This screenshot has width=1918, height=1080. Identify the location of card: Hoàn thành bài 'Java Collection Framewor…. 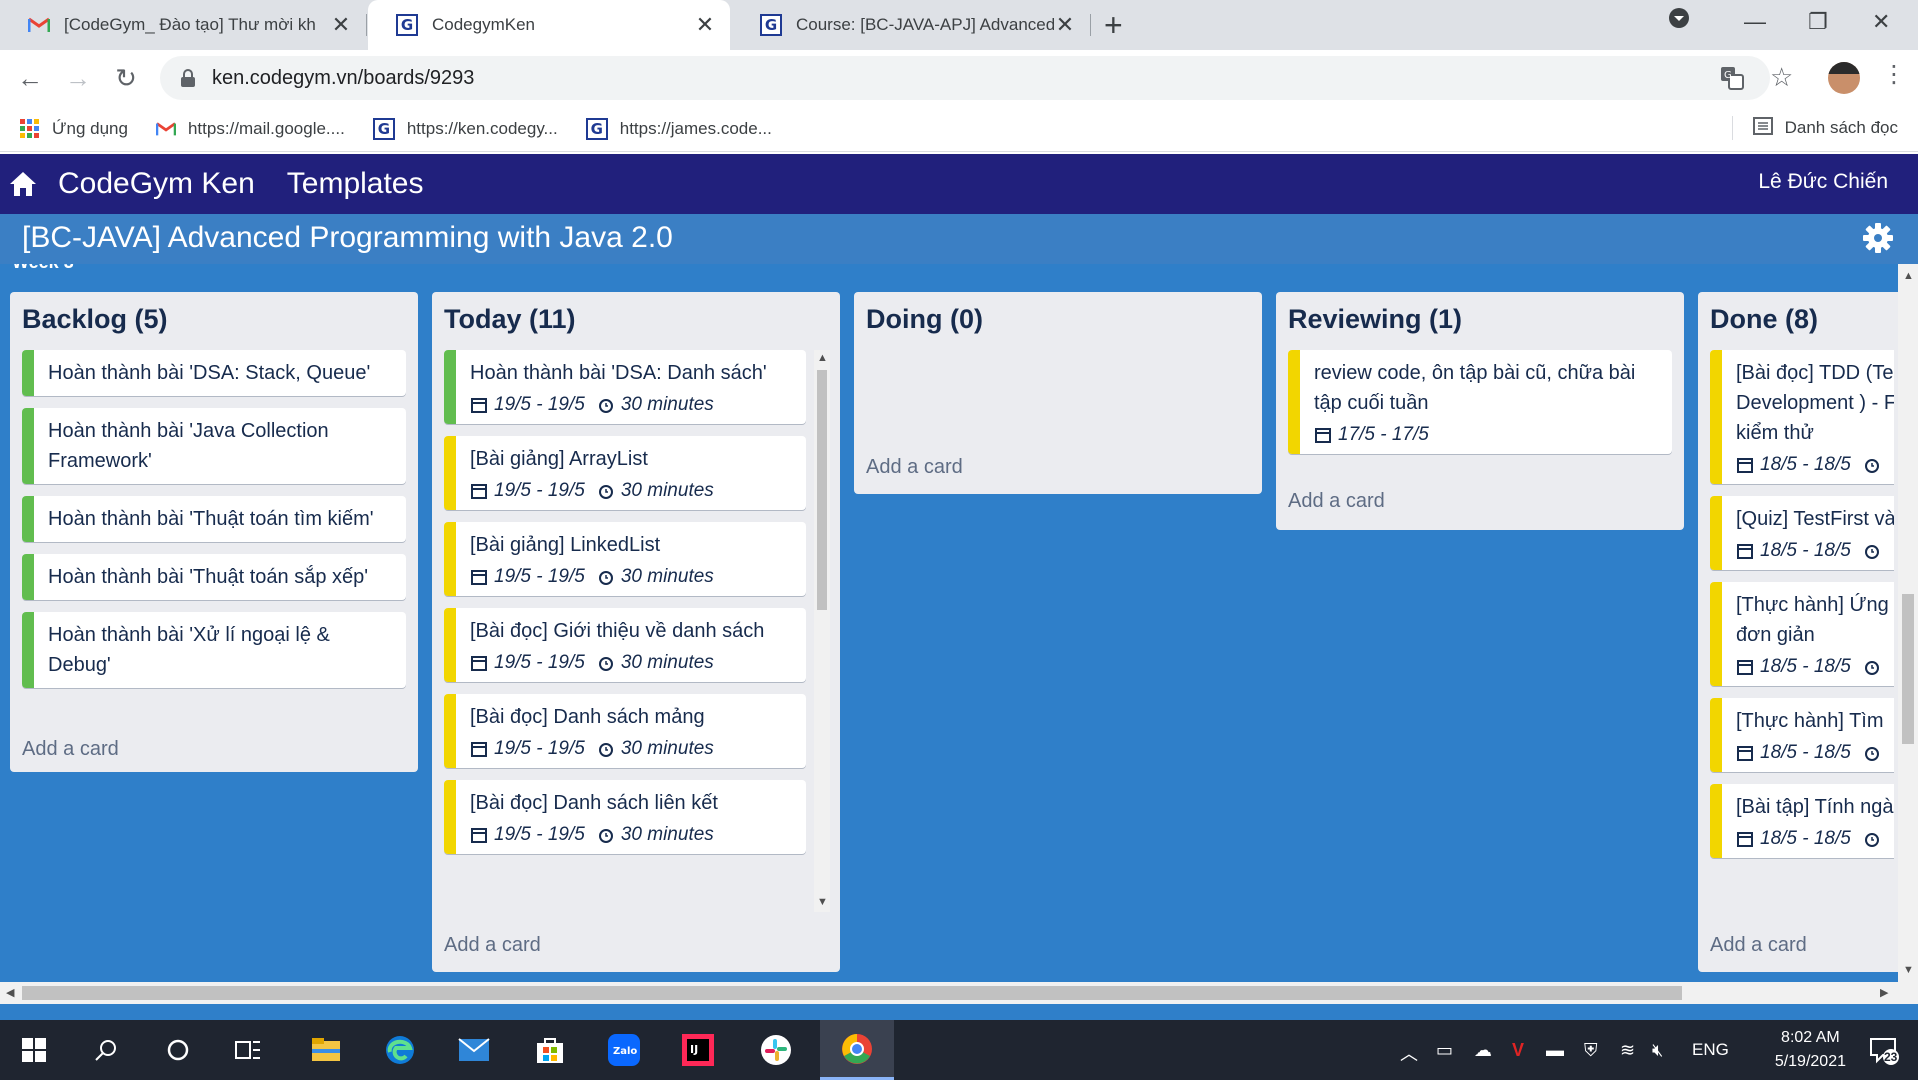
(214, 446).